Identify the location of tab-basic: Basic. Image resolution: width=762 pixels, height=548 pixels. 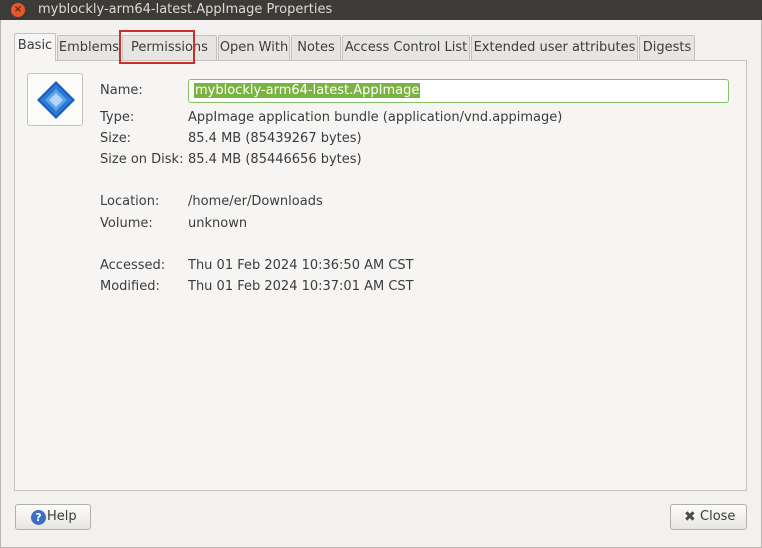
(35, 47).